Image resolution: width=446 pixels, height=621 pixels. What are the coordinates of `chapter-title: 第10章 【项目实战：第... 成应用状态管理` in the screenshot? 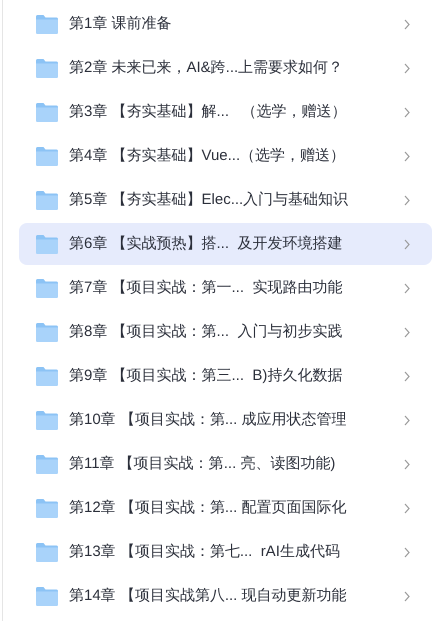 It's located at (208, 420).